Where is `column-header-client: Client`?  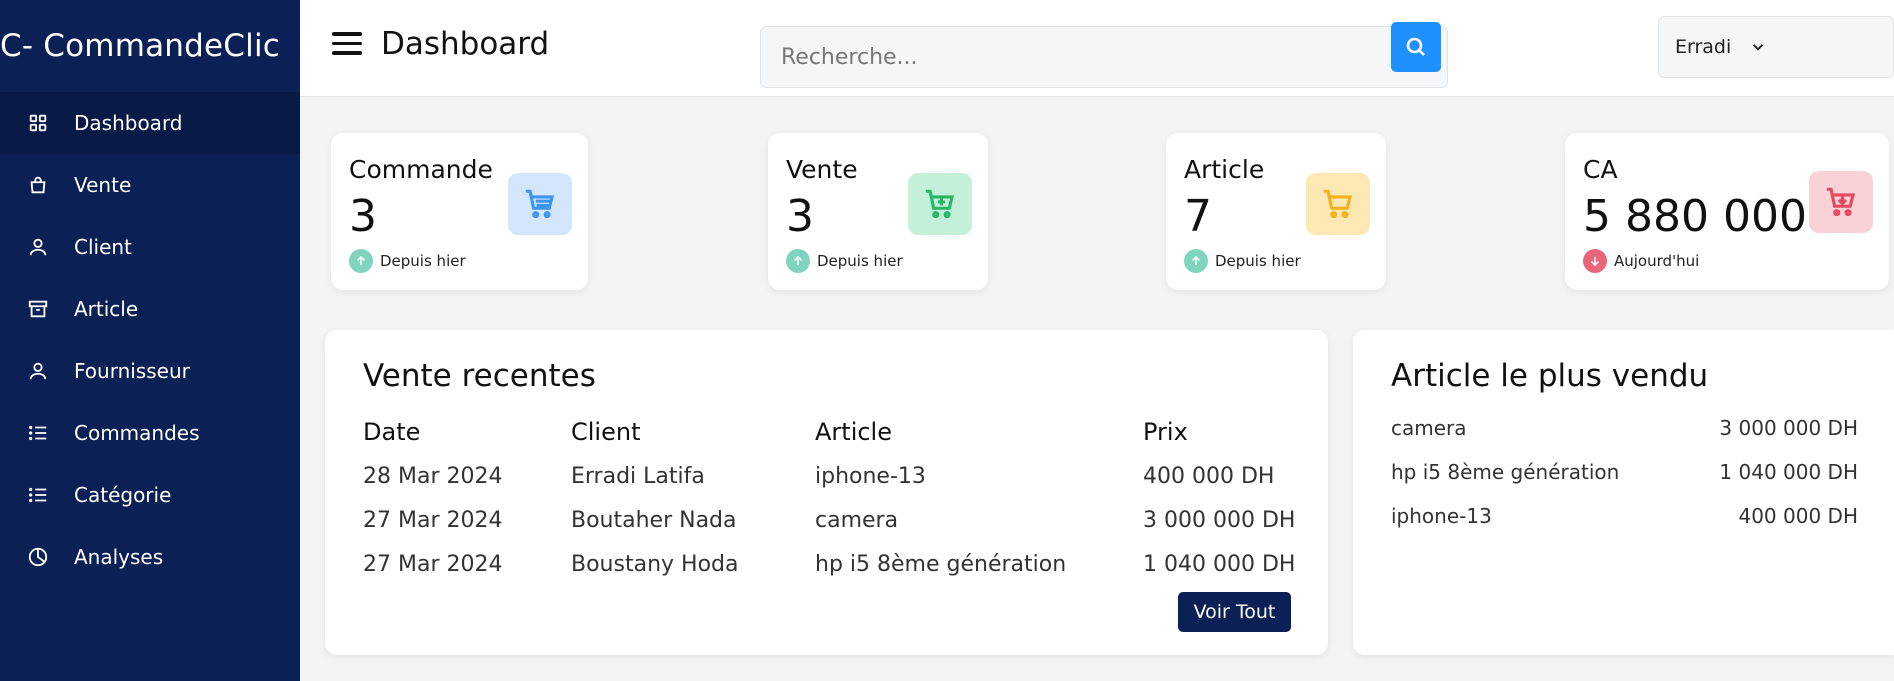 column-header-client: Client is located at coordinates (606, 432).